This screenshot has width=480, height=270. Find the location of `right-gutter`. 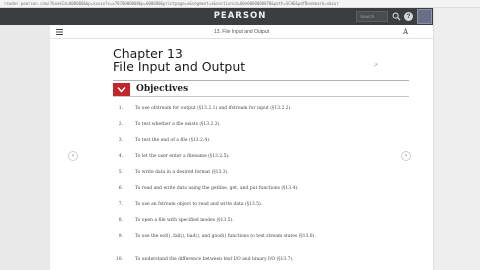

right-gutter is located at coordinates (456, 139).